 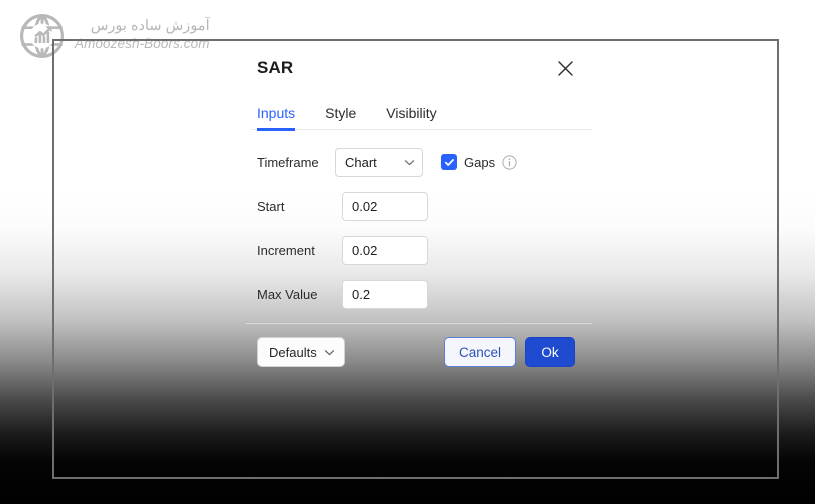 What do you see at coordinates (340, 117) in the screenshot?
I see `tab-style: Style` at bounding box center [340, 117].